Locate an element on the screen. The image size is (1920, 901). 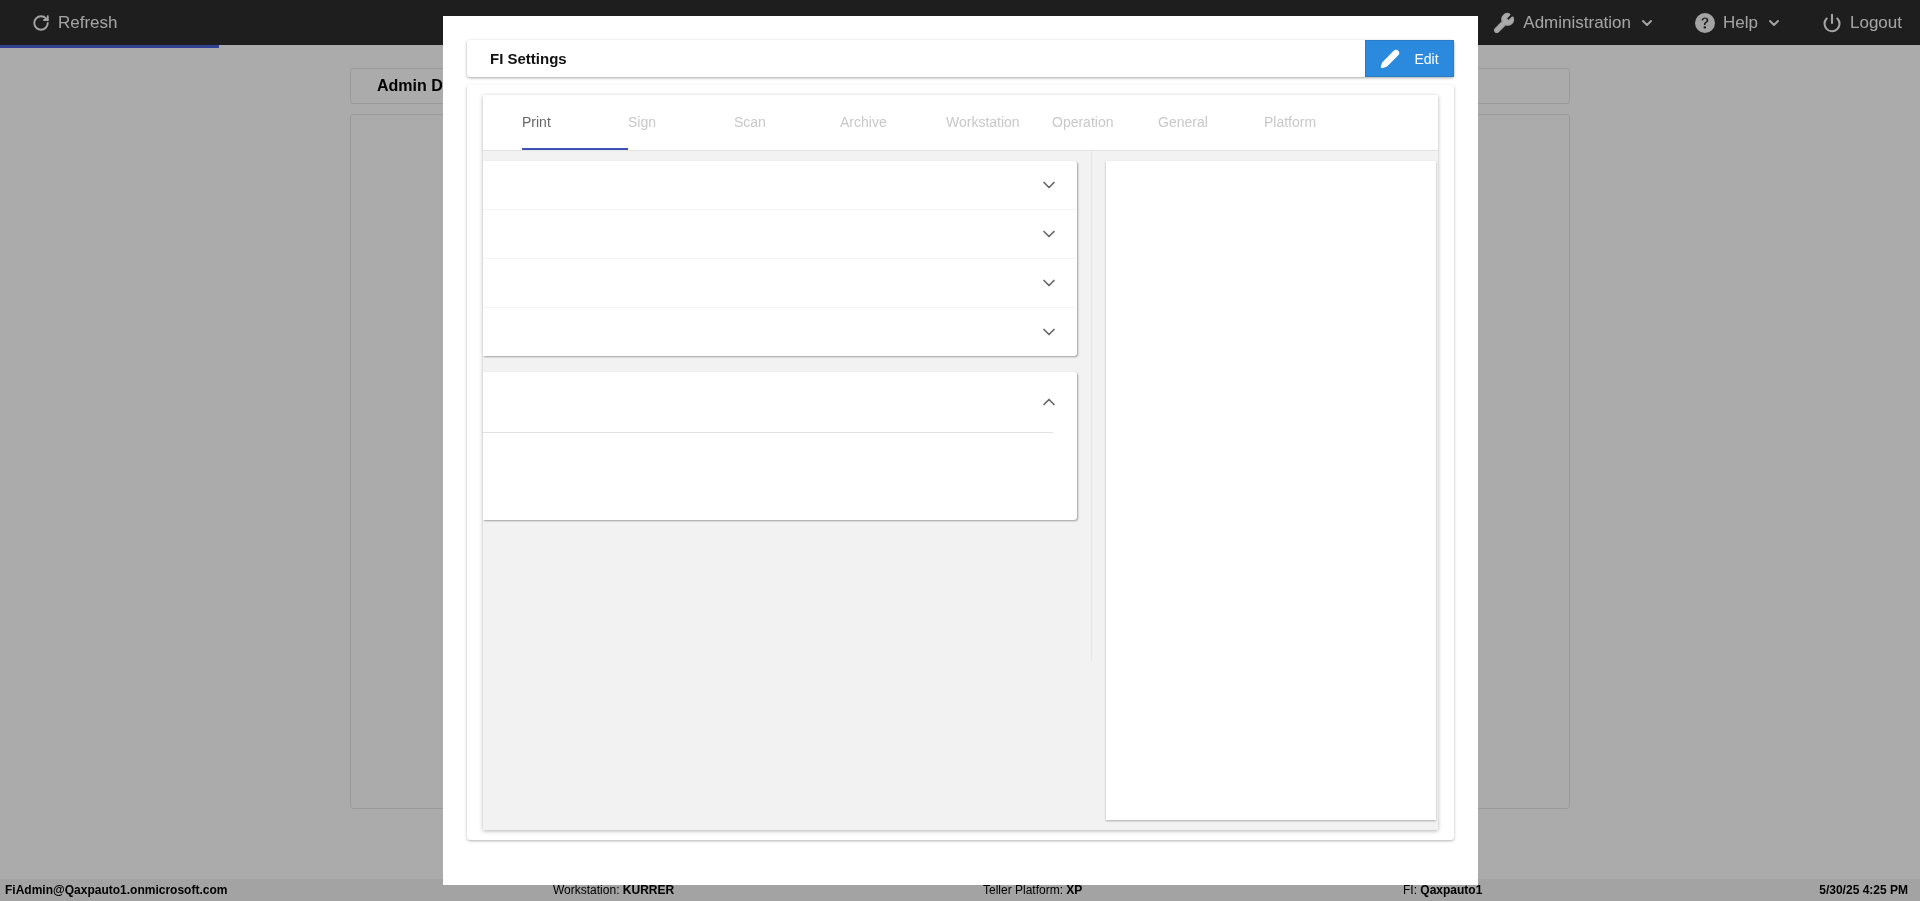
wrench-icon is located at coordinates (1504, 22).